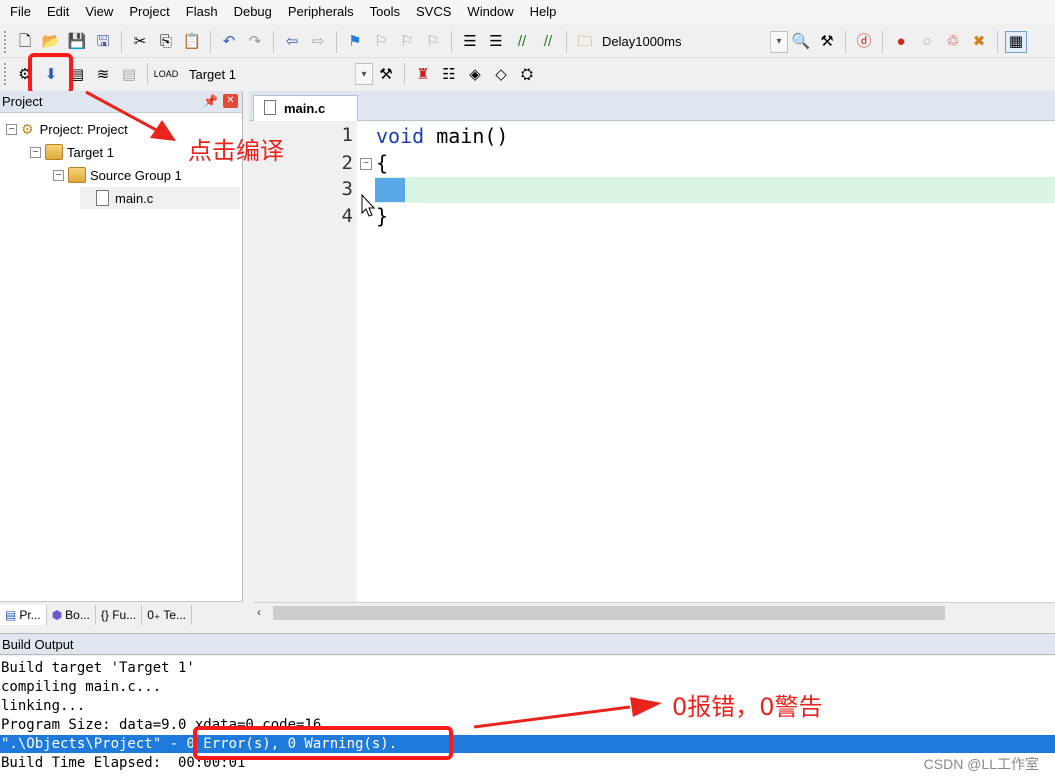 The width and height of the screenshot is (1055, 782). Describe the element at coordinates (163, 130) in the screenshot. I see `arrow-to-build-button-head` at that location.